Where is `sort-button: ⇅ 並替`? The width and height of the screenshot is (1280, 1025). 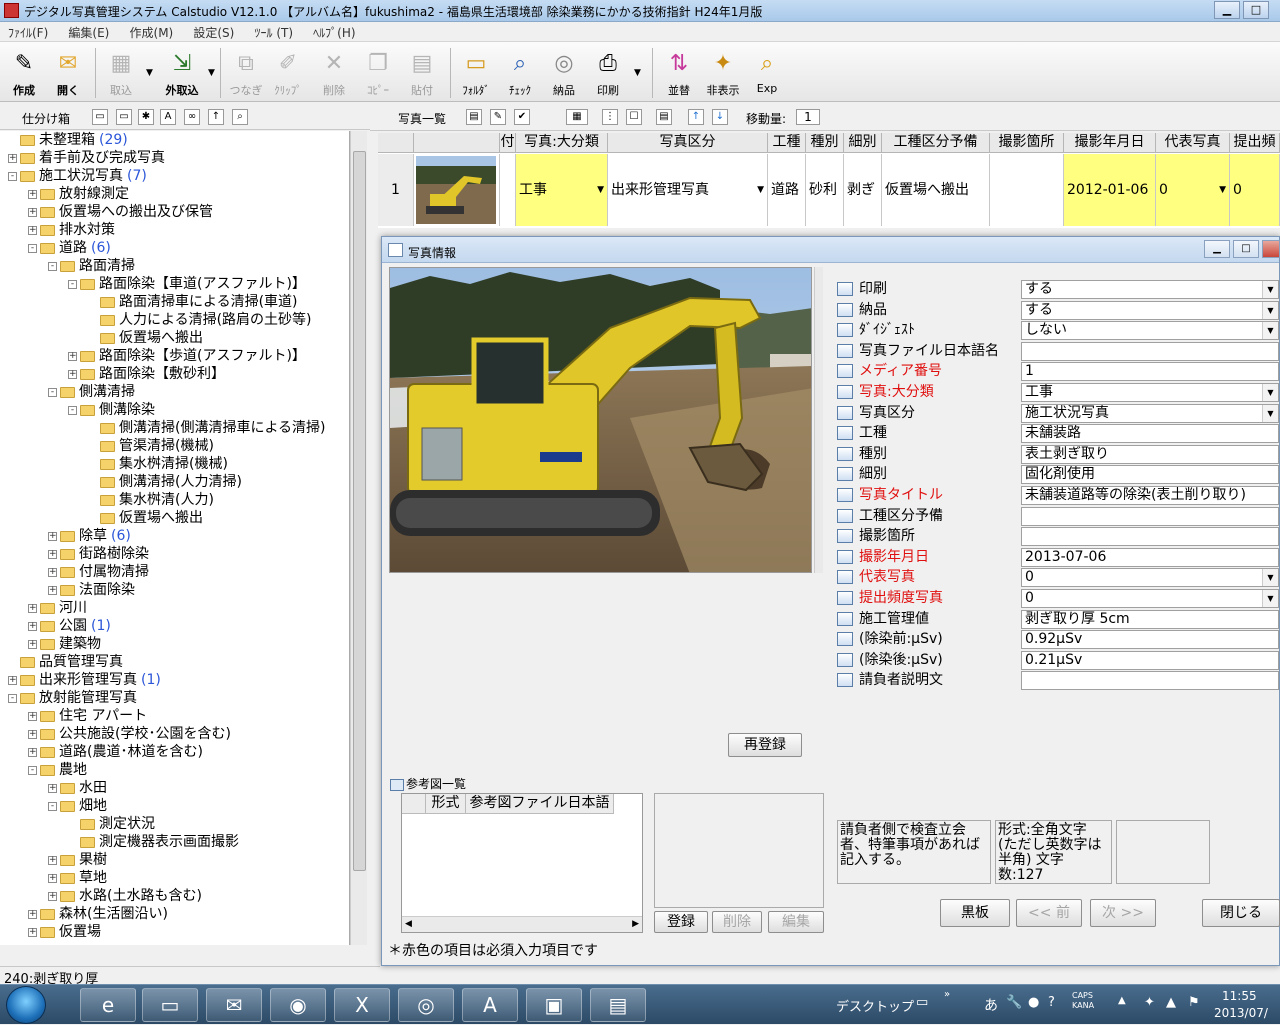 sort-button: ⇅ 並替 is located at coordinates (679, 73).